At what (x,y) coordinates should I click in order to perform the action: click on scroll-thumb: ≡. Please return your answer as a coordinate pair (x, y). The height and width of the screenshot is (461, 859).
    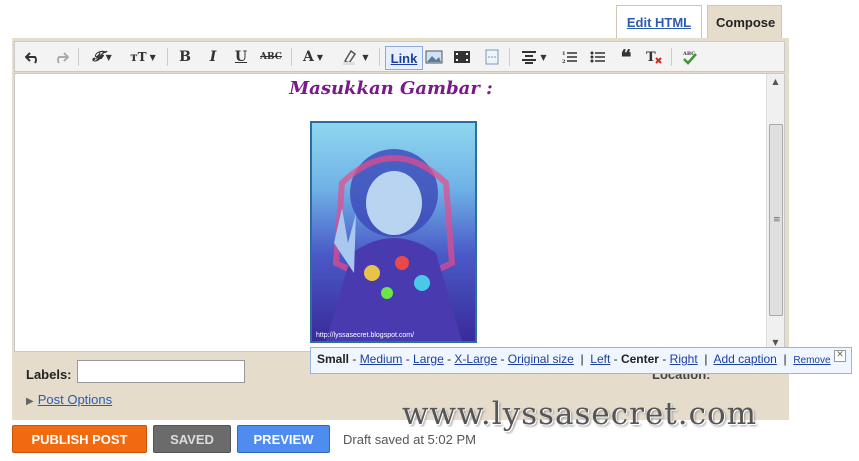
    Looking at the image, I should click on (776, 220).